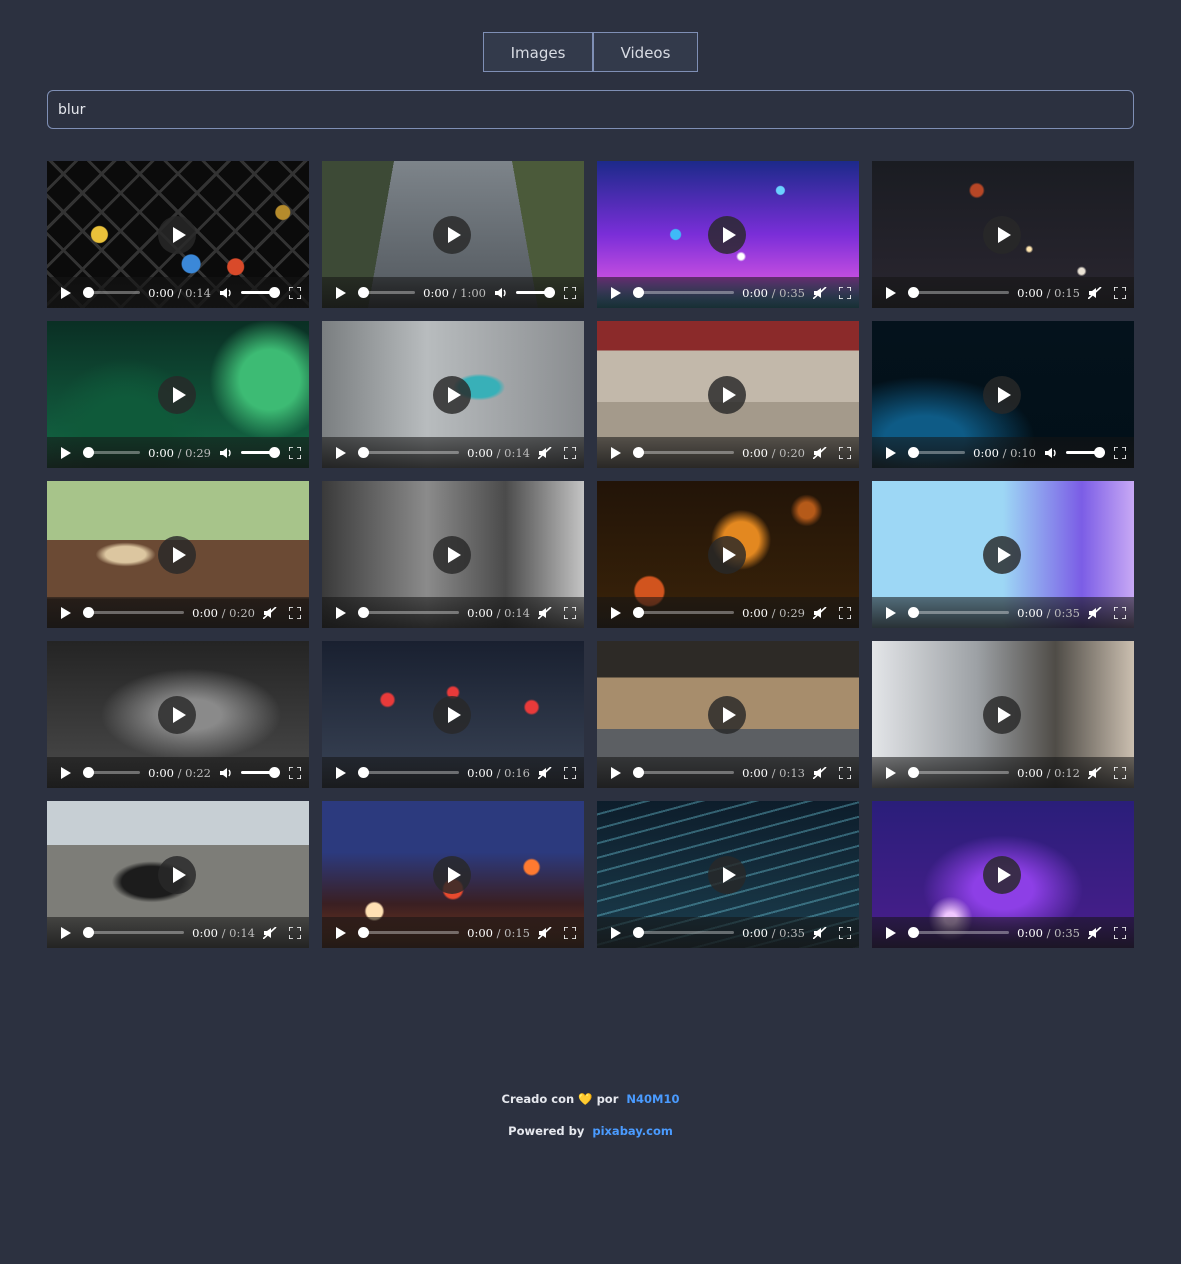  I want to click on video-card: 0:00 / 0:13, so click(728, 714).